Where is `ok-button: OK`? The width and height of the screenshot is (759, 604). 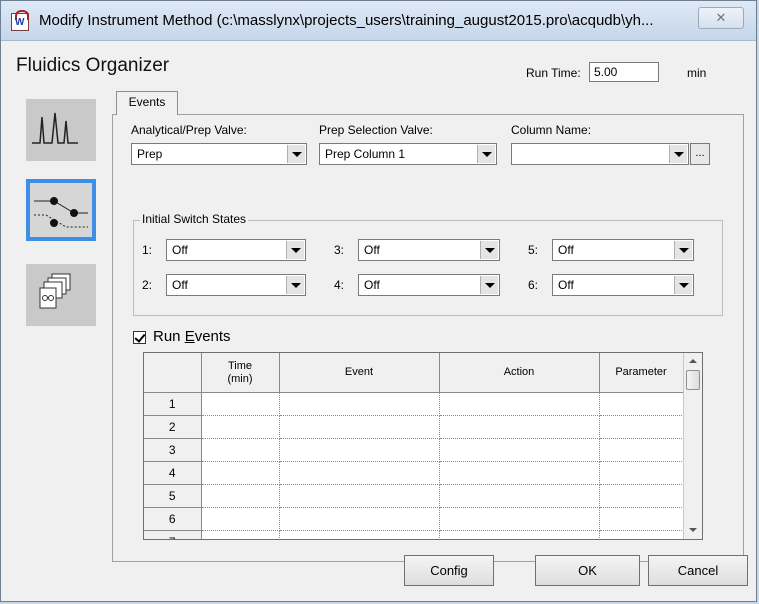
ok-button: OK is located at coordinates (587, 570).